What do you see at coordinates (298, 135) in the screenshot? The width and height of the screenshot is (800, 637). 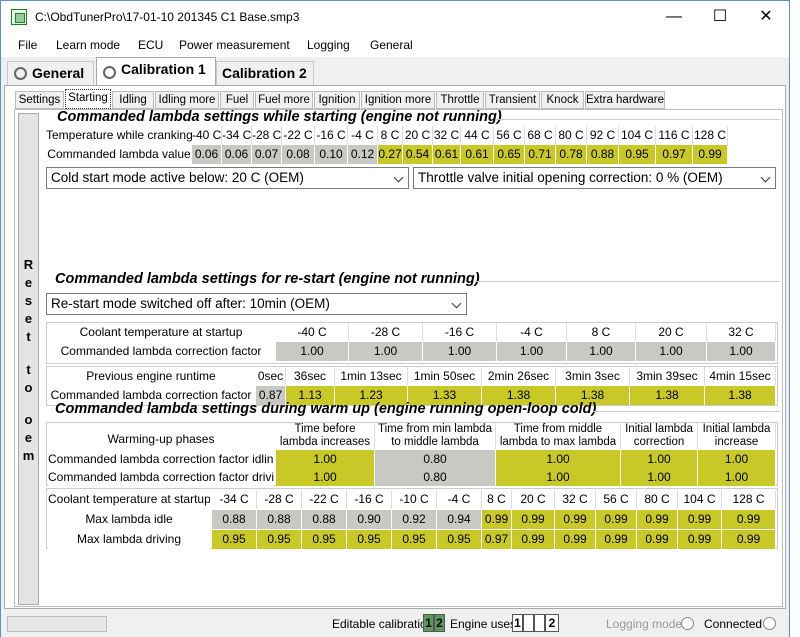 I see `cranking-temp-header: -22 C` at bounding box center [298, 135].